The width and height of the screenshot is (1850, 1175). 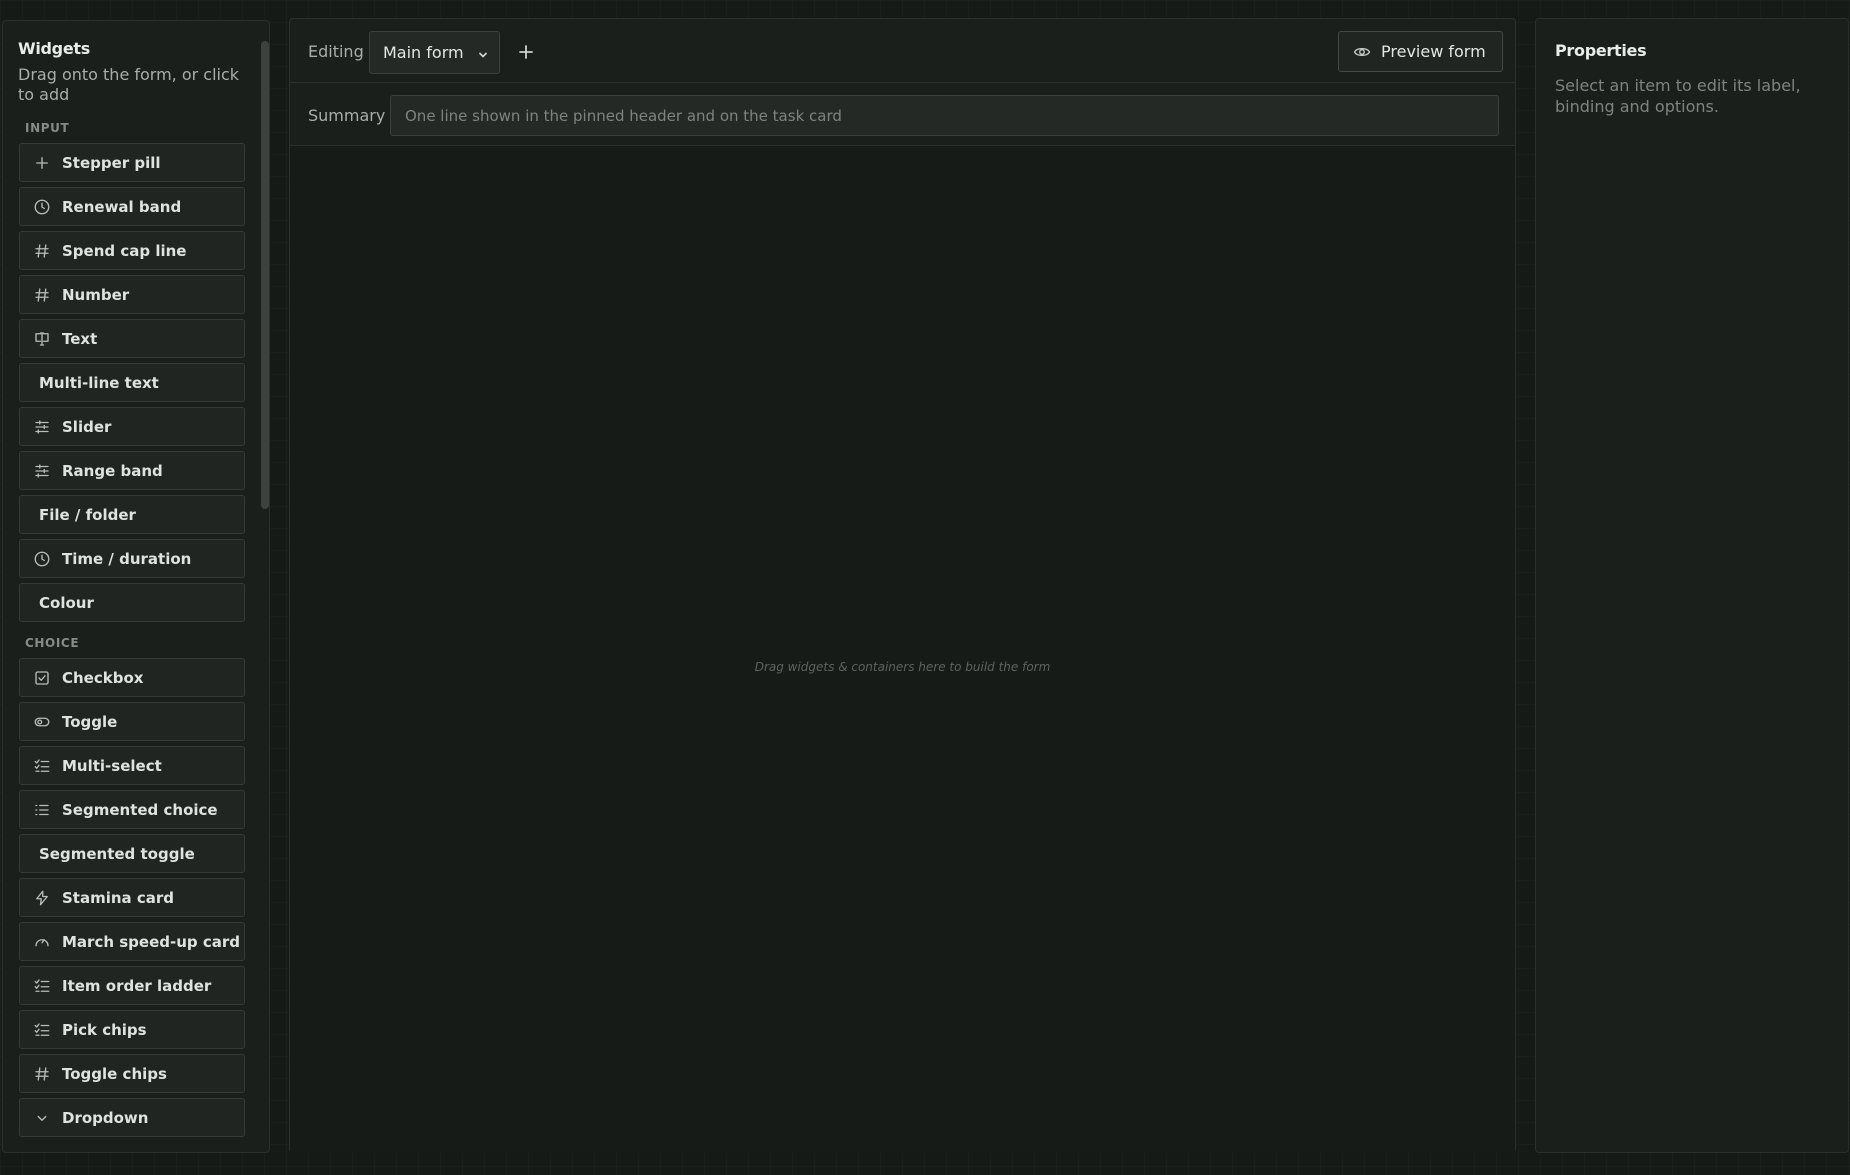 I want to click on widget-item-file-folder: File / folder, so click(x=132, y=514).